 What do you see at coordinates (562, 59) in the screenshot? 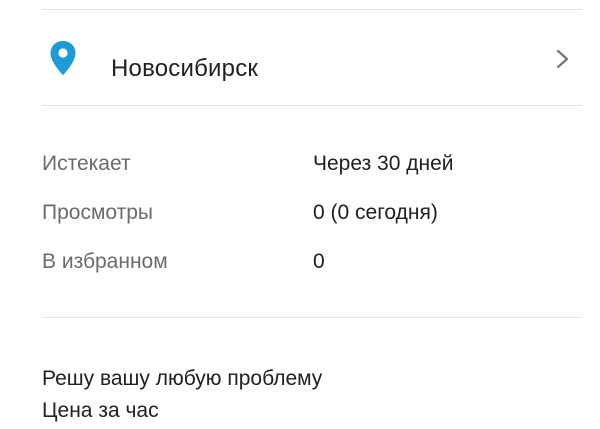
I see `chevron-right-icon` at bounding box center [562, 59].